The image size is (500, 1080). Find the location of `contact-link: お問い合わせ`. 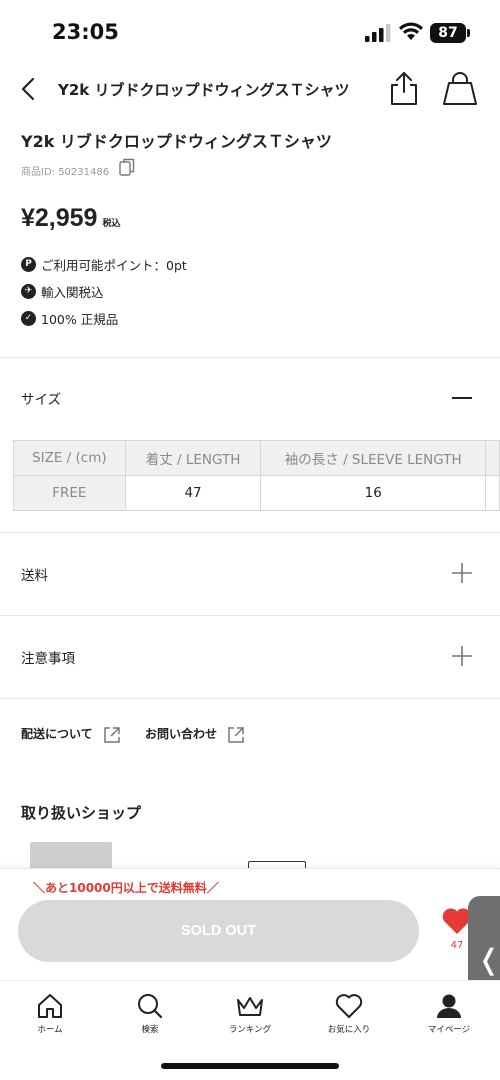

contact-link: お問い合わせ is located at coordinates (195, 734).